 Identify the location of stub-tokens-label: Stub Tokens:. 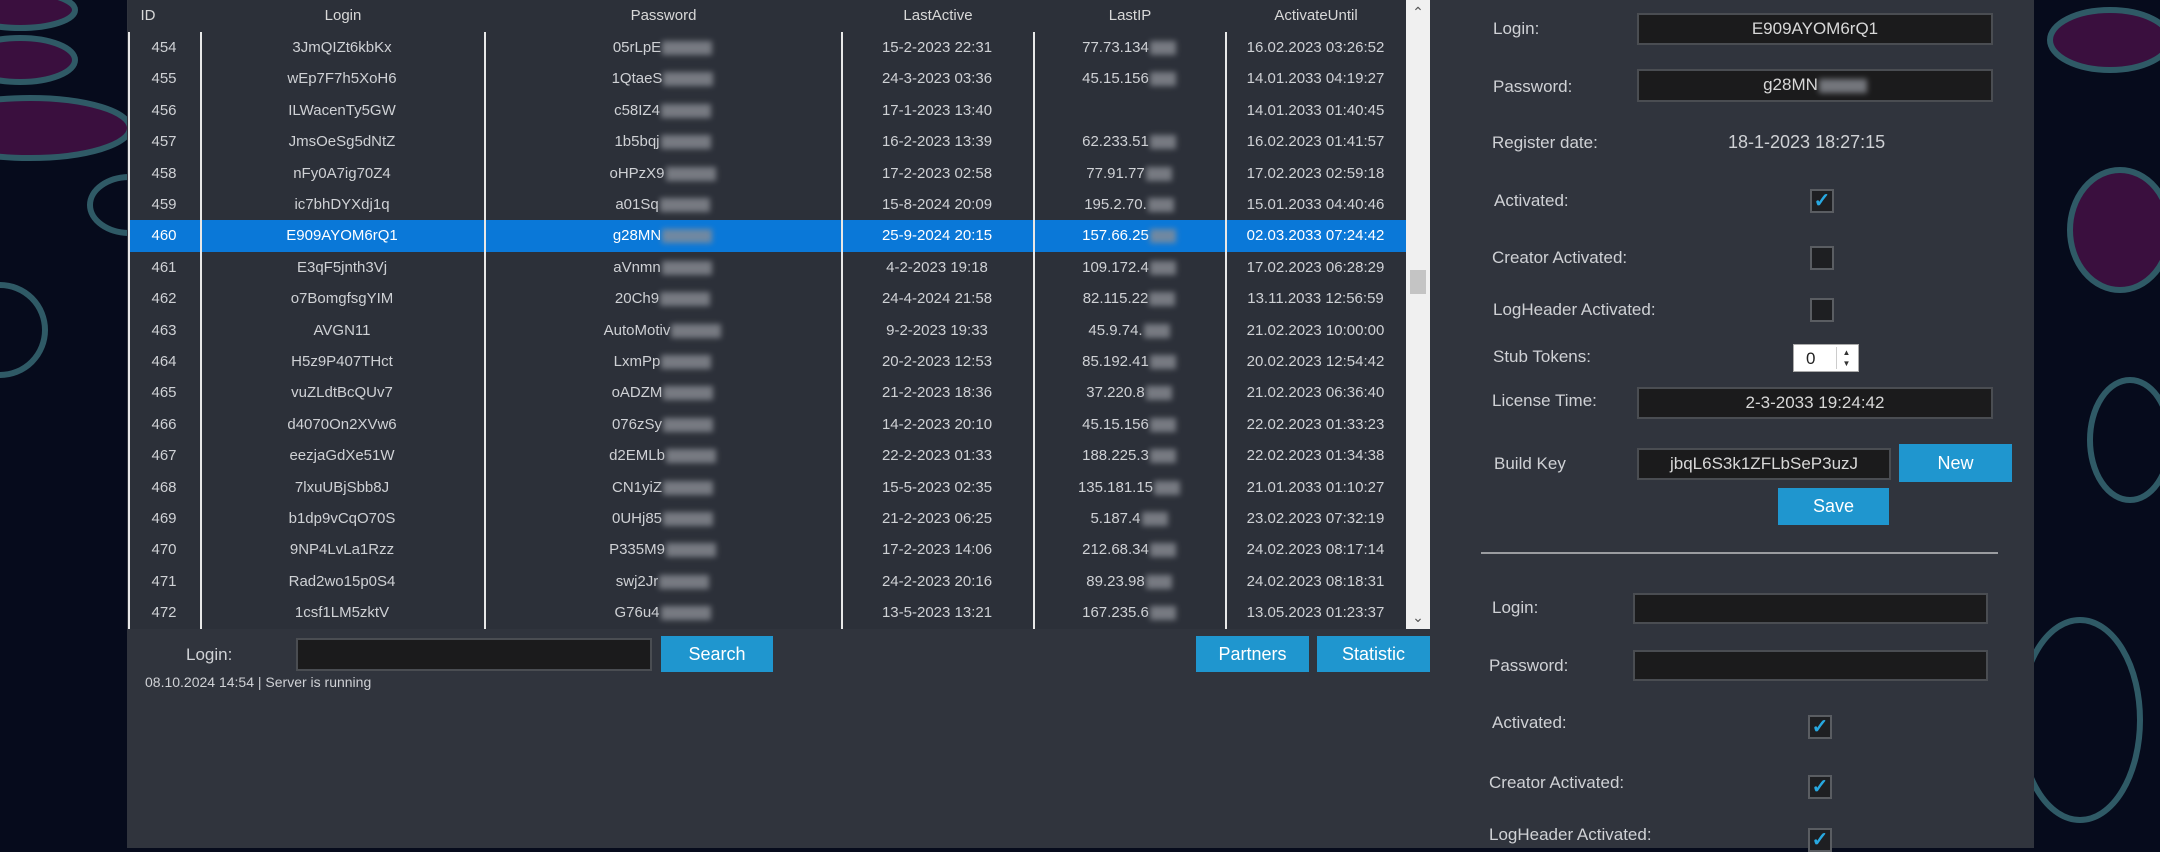
(1542, 356).